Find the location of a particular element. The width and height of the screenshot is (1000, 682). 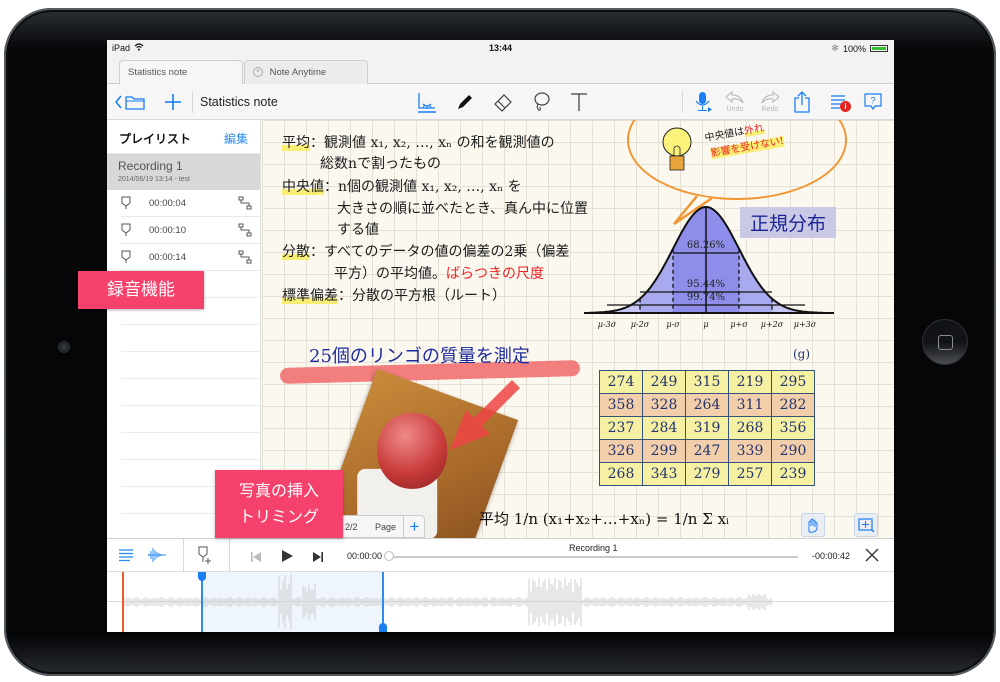

menu-button: i is located at coordinates (839, 102).